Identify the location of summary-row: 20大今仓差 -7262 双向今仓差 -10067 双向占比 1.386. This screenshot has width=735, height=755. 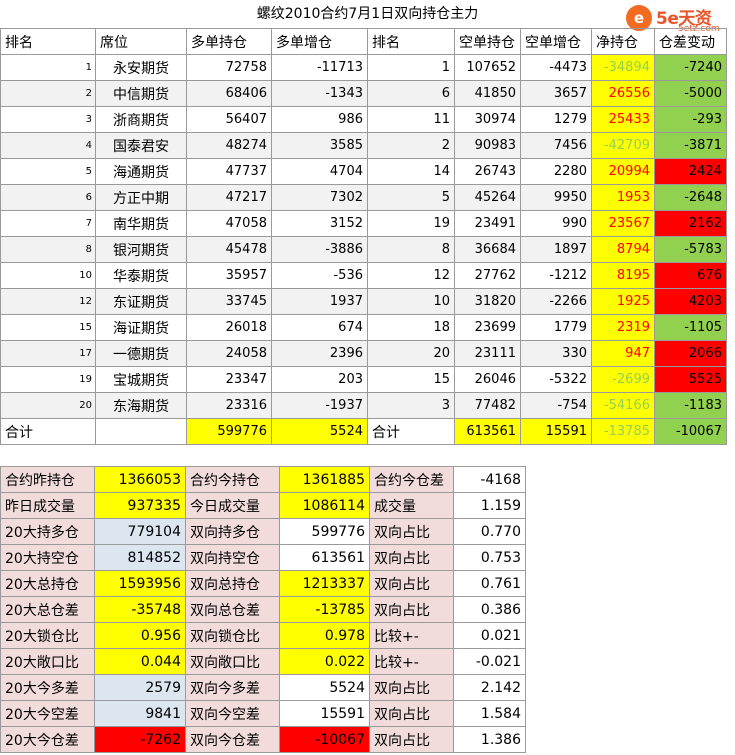
(263, 739).